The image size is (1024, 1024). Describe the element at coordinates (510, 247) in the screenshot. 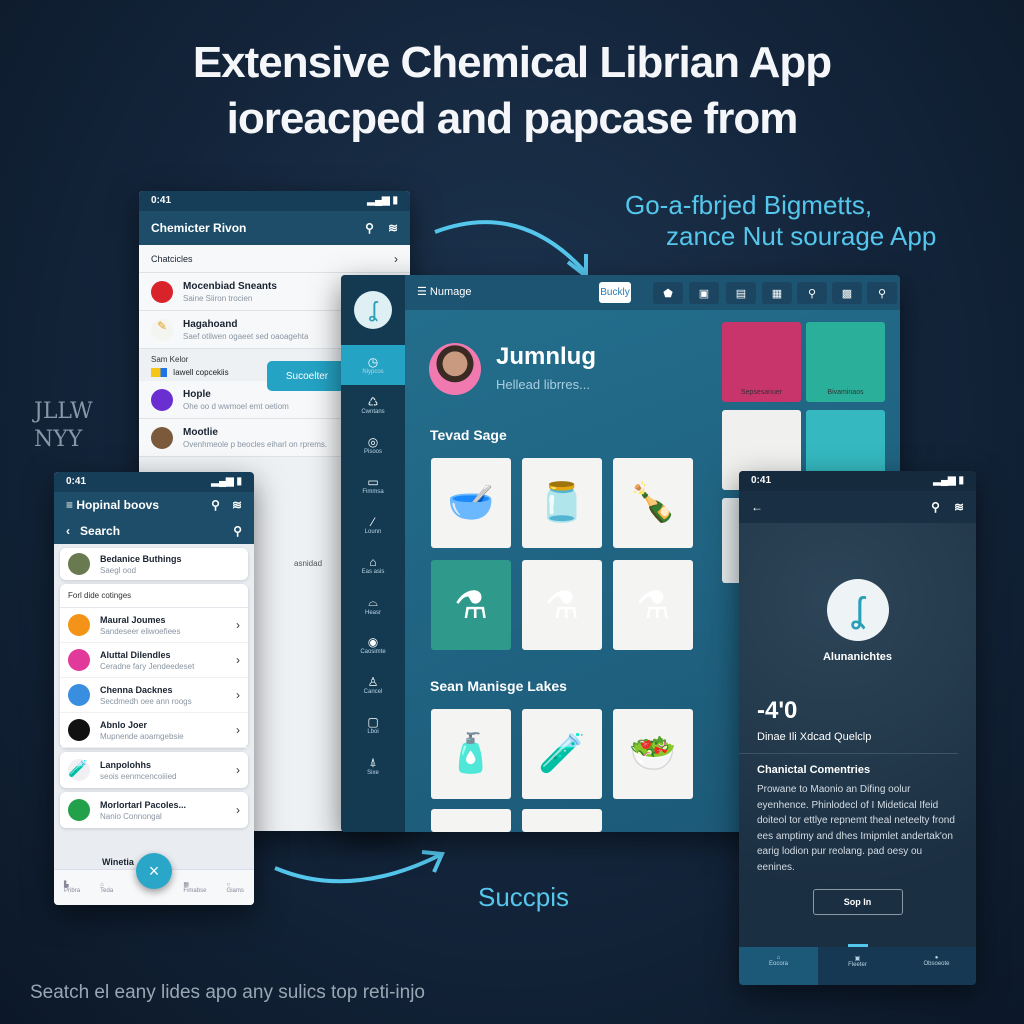

I see `arrow-top` at that location.